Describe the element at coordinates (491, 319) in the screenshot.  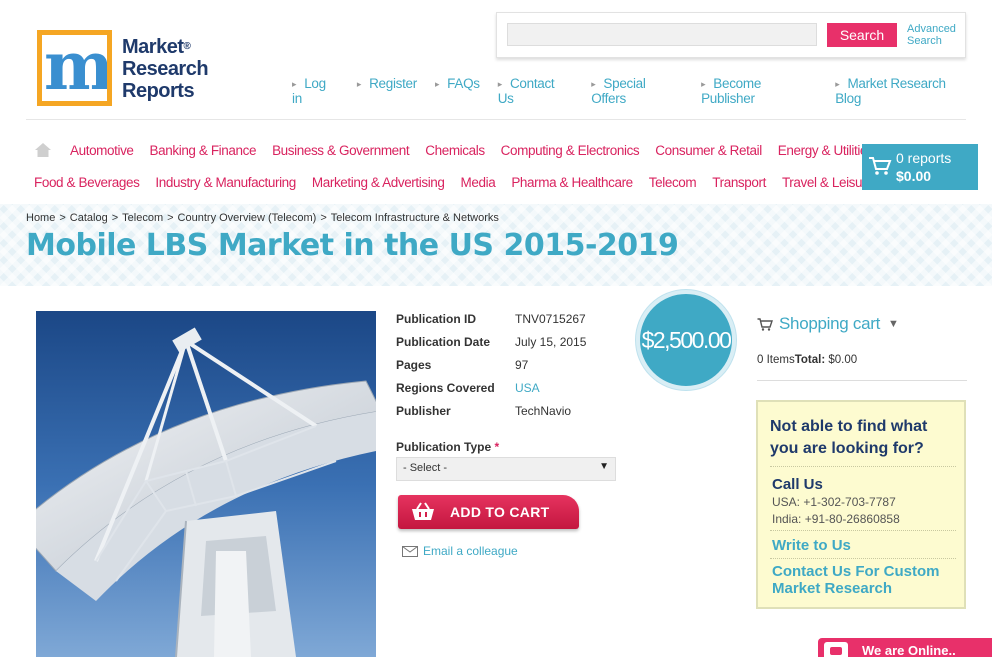
I see `detail-row-publication-id: Publication ID TNV0715267` at that location.